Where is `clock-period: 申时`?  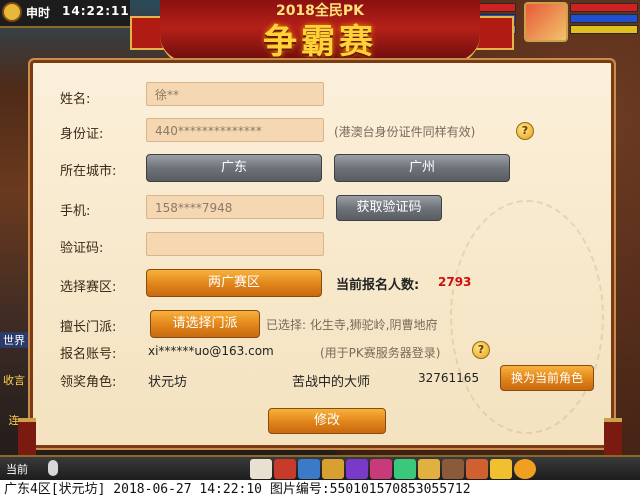
clock-period: 申时 is located at coordinates (38, 13).